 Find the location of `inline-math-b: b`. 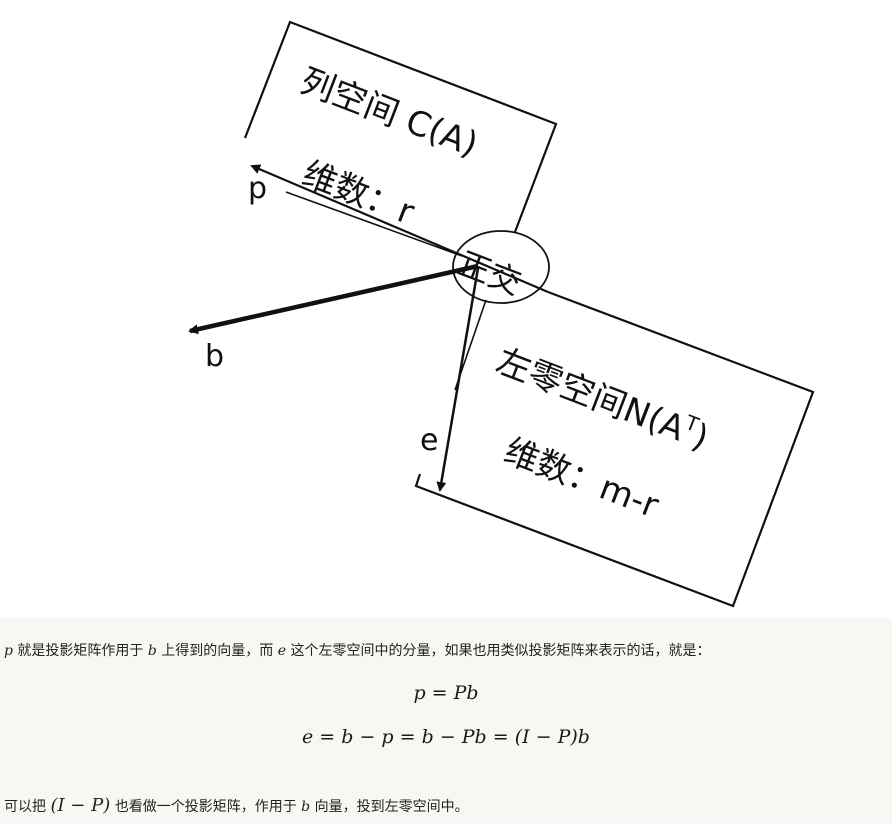

inline-math-b: b is located at coordinates (152, 651).